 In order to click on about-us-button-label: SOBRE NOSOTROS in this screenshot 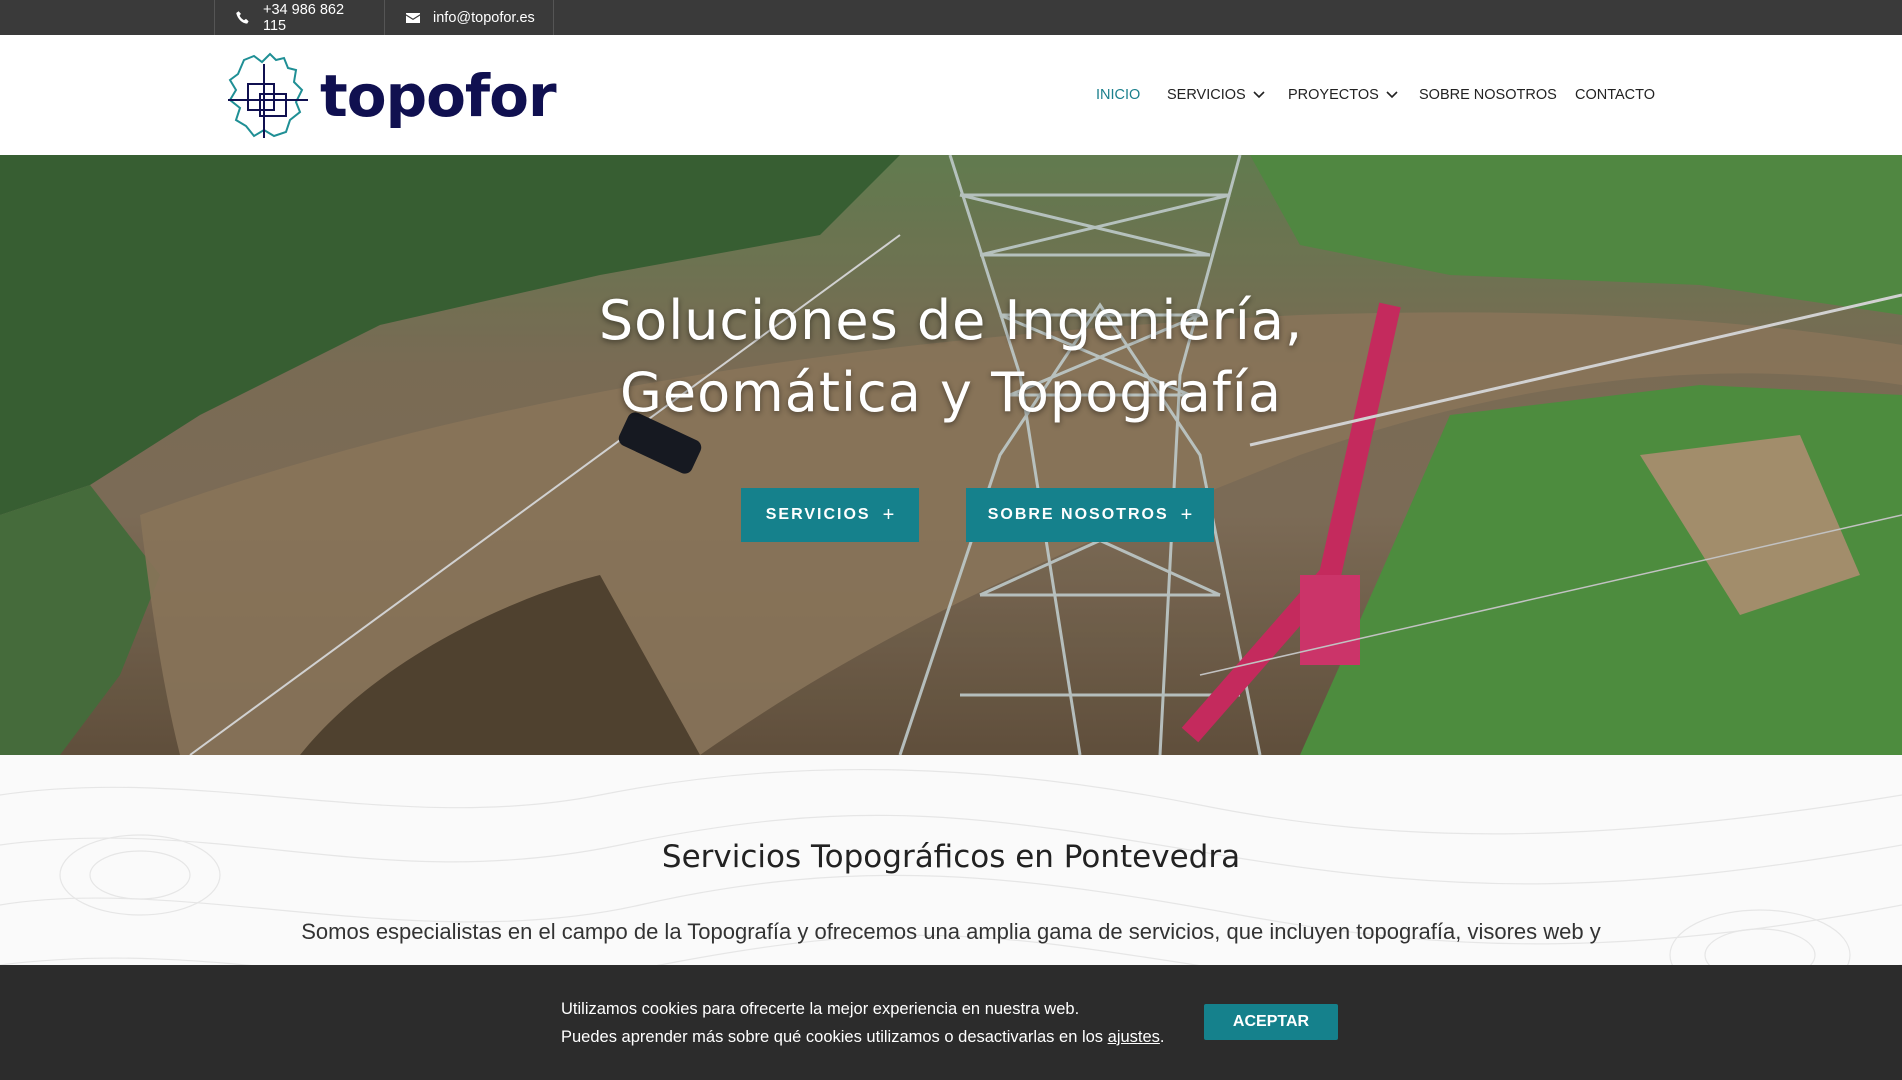, I will do `click(1078, 514)`.